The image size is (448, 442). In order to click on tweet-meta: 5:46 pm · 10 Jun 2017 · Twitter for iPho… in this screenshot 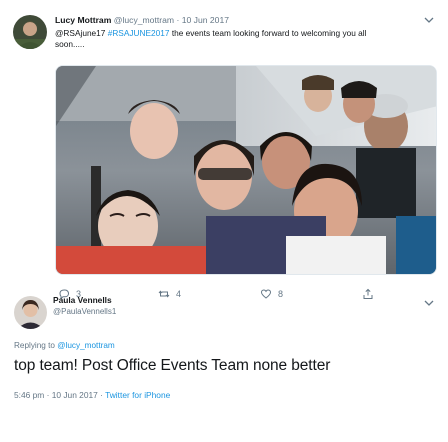, I will do `click(92, 395)`.